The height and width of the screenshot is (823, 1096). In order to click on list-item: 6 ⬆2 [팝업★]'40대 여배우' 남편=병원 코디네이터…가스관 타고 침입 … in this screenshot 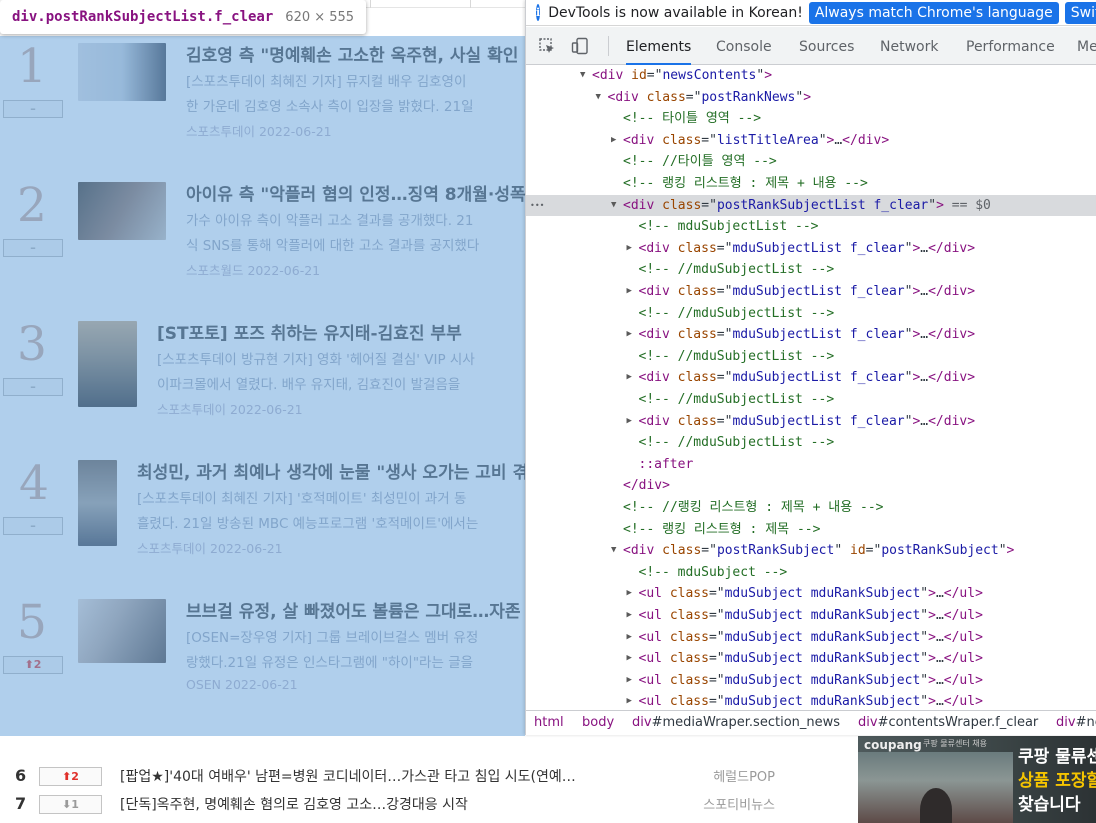, I will do `click(400, 778)`.